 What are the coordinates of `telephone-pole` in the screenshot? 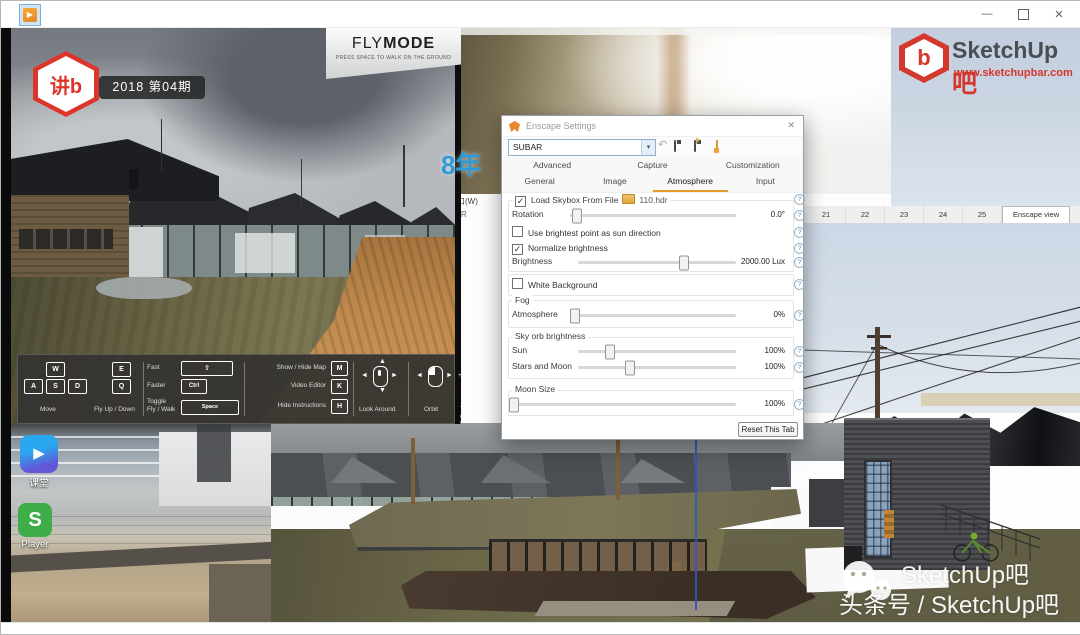 It's located at (877, 373).